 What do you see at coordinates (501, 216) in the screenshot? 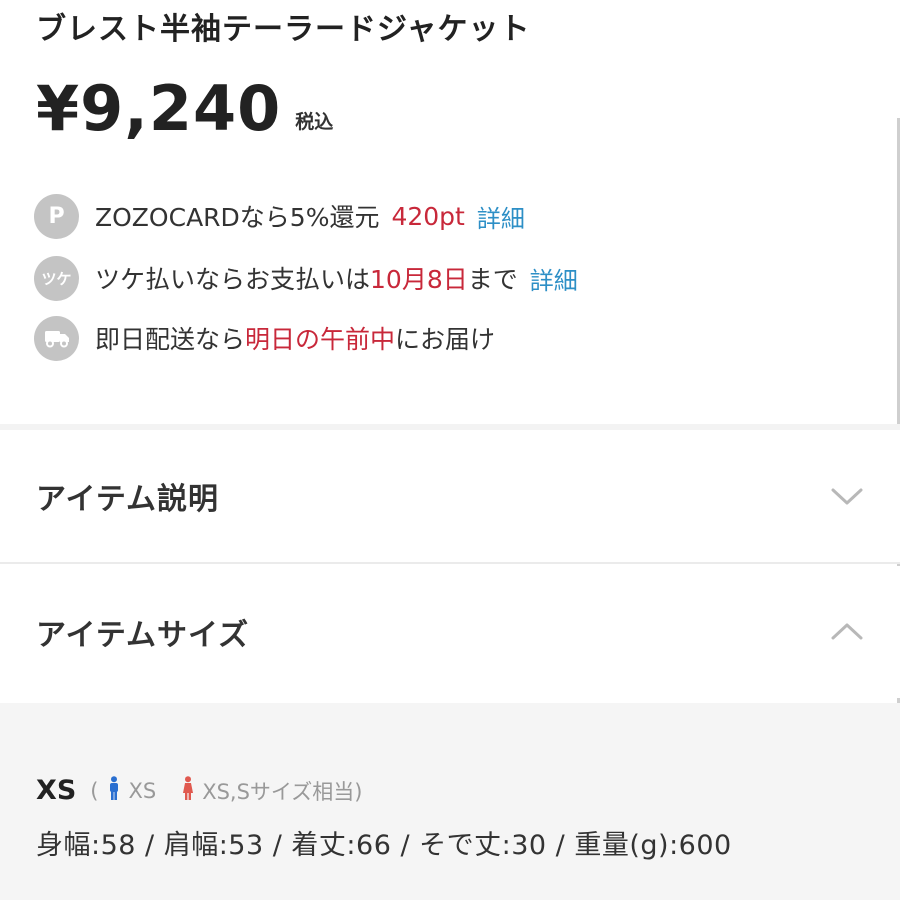
I see `points-detail-link: 詳細` at bounding box center [501, 216].